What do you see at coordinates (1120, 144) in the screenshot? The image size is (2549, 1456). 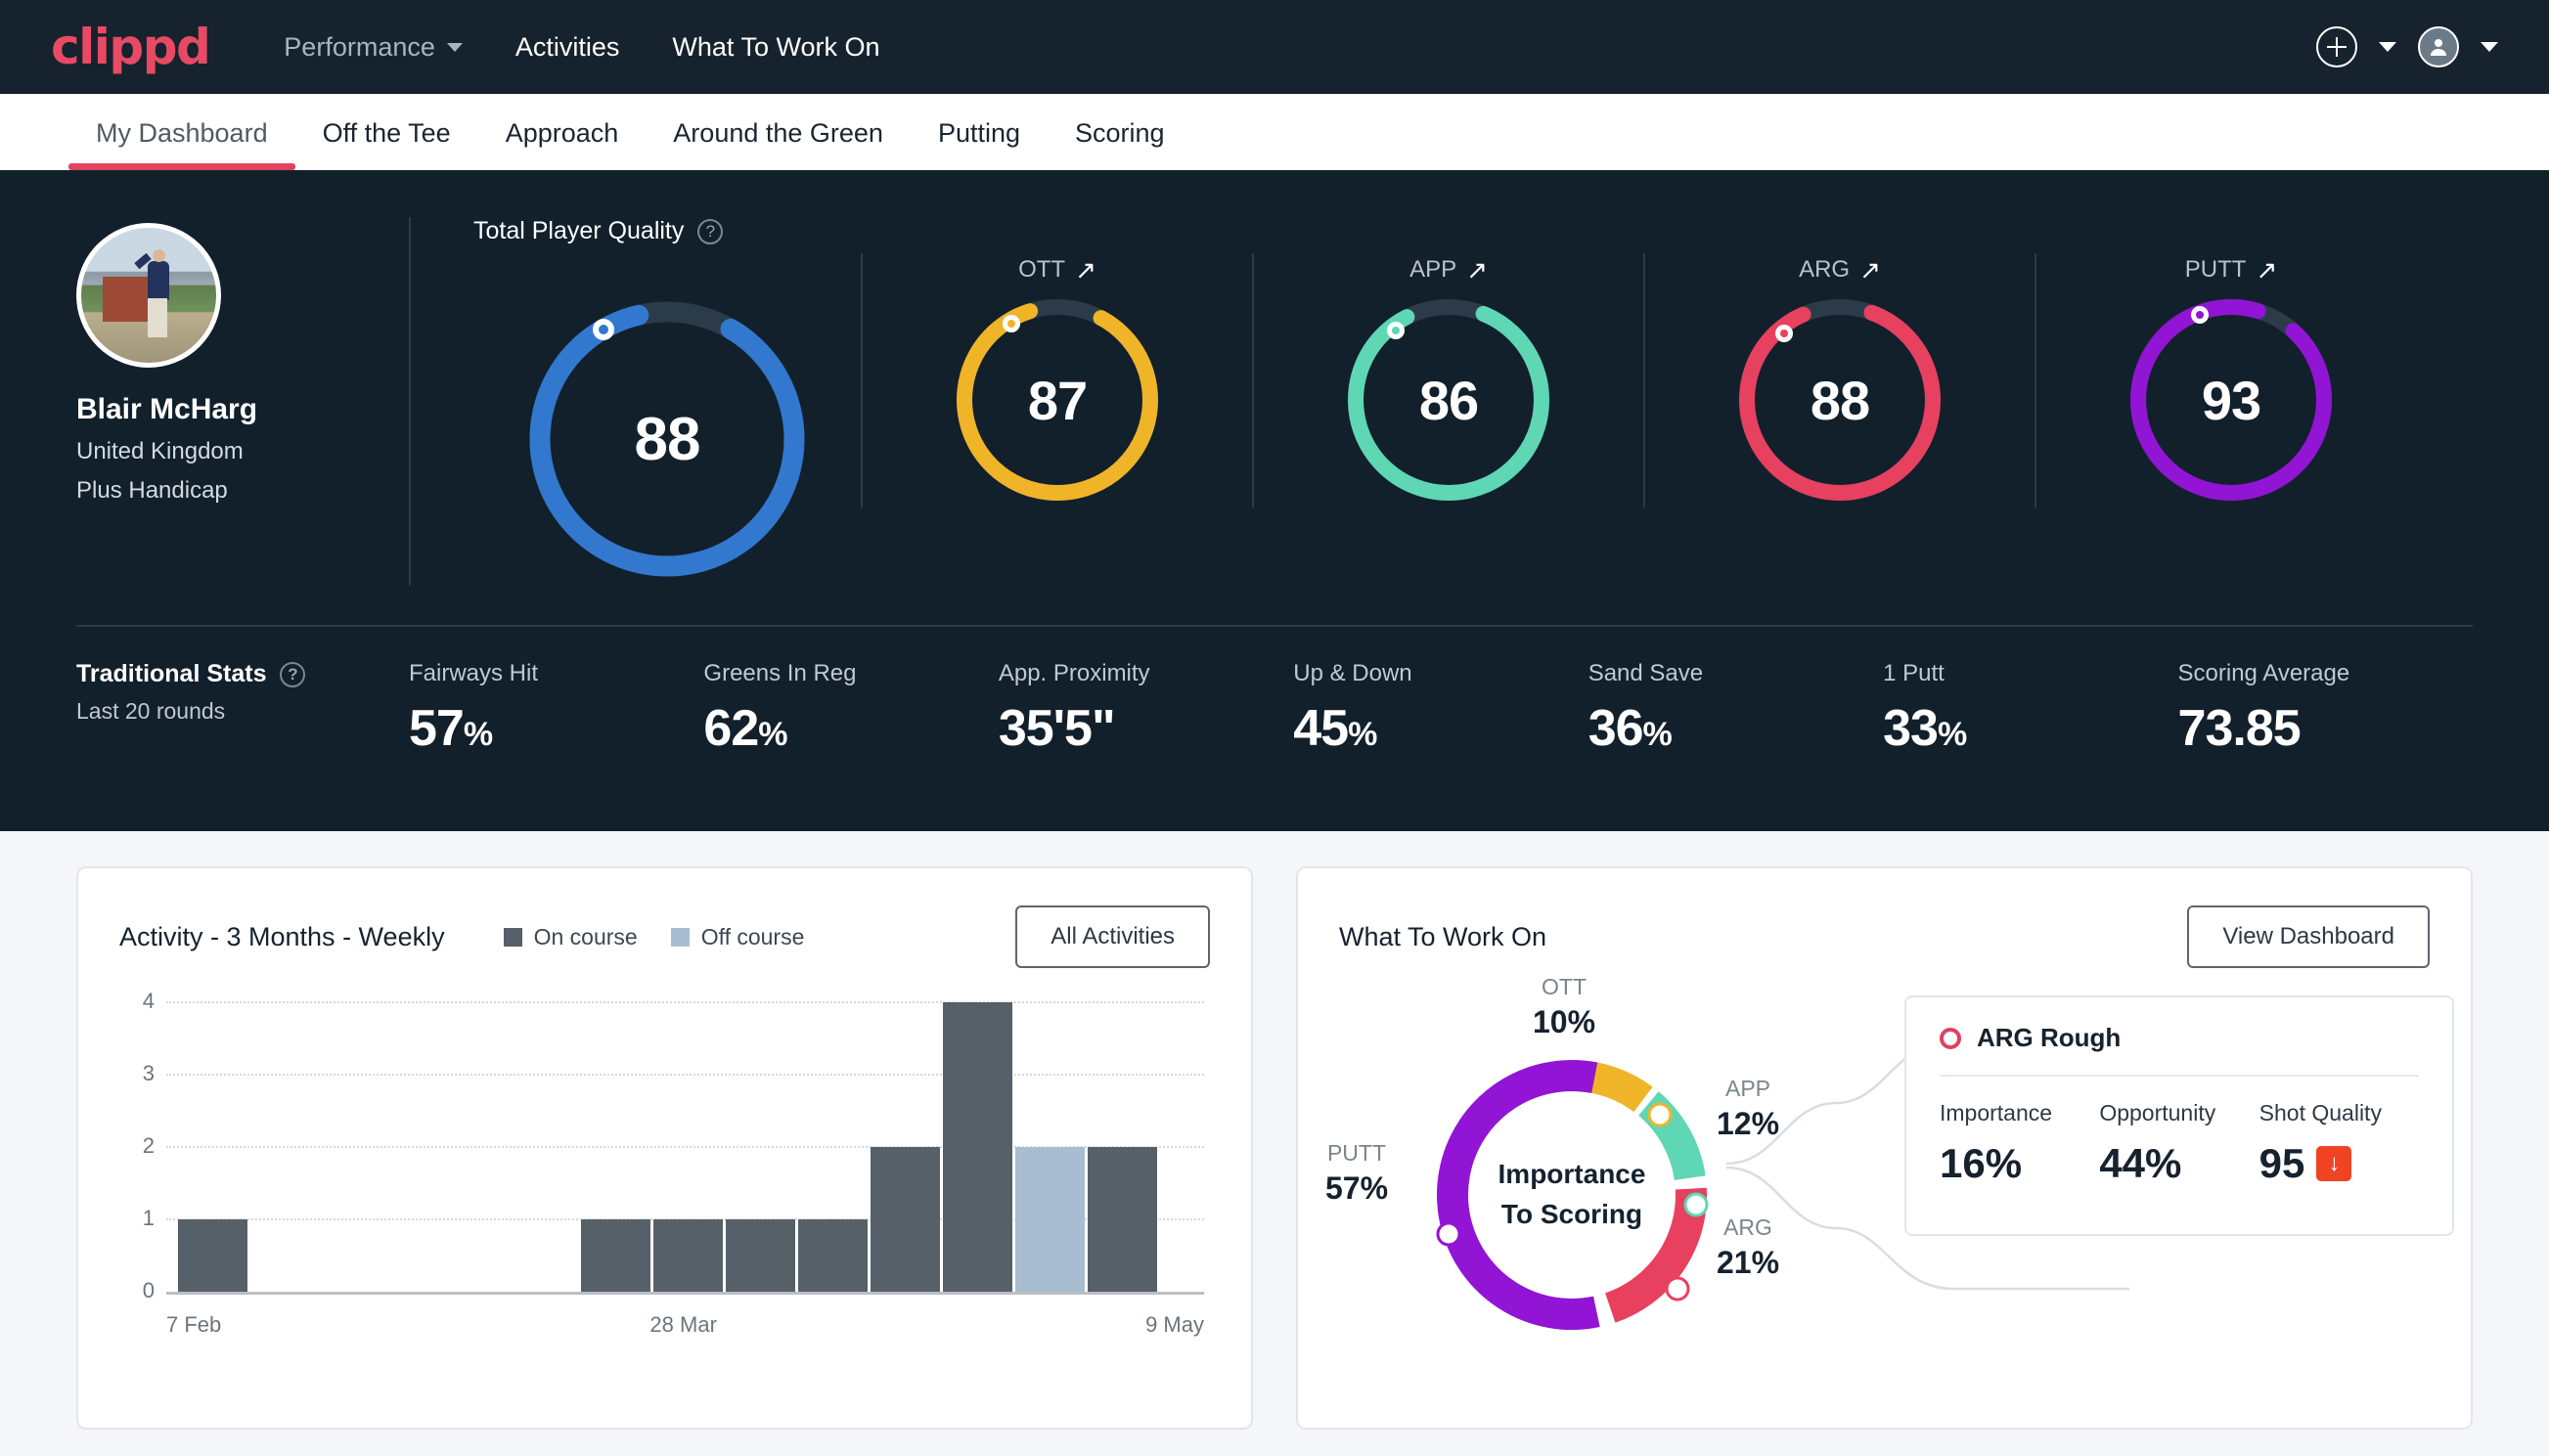 I see `tab-scoring: Scoring` at bounding box center [1120, 144].